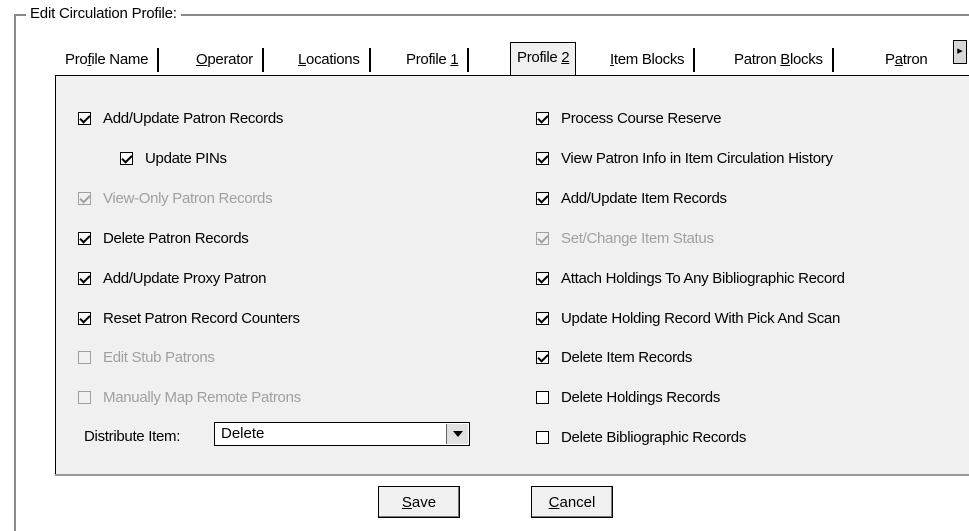 This screenshot has width=969, height=531. What do you see at coordinates (700, 318) in the screenshot?
I see `checkbox-label: Update Holding Record With Pick And Scan` at bounding box center [700, 318].